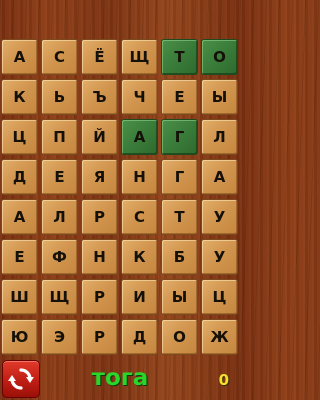  I want to click on letter-tile: П, so click(59, 137).